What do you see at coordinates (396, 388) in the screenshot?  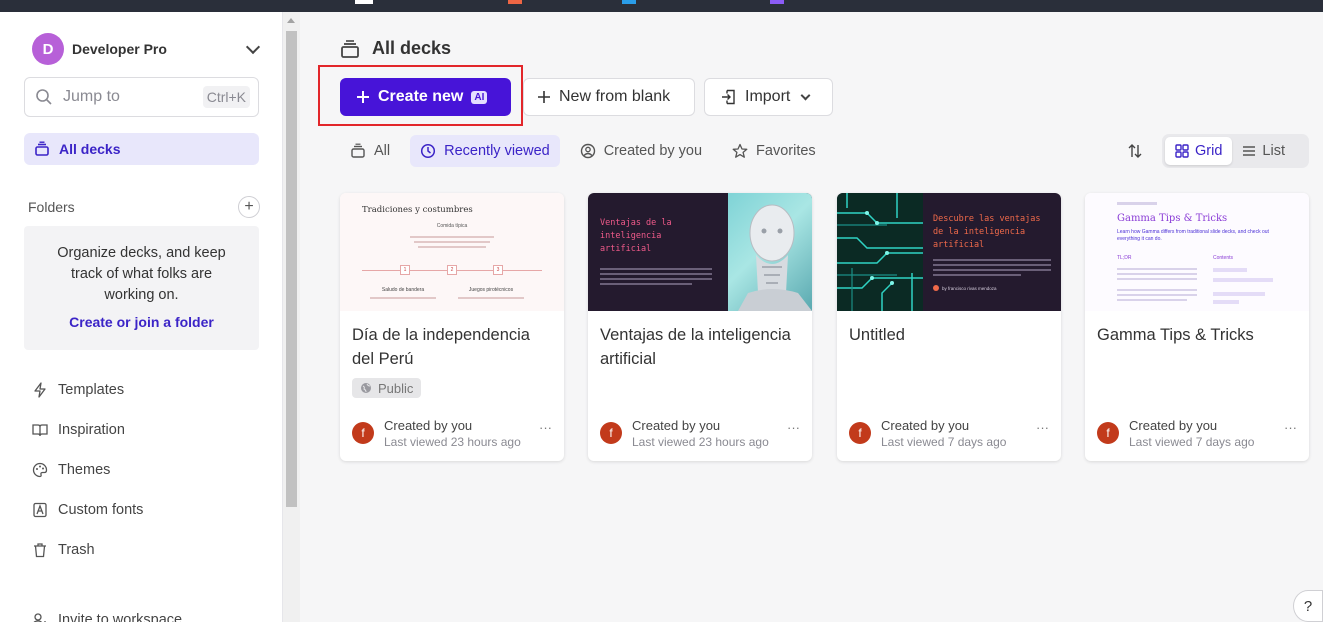 I see `badge-label: Public` at bounding box center [396, 388].